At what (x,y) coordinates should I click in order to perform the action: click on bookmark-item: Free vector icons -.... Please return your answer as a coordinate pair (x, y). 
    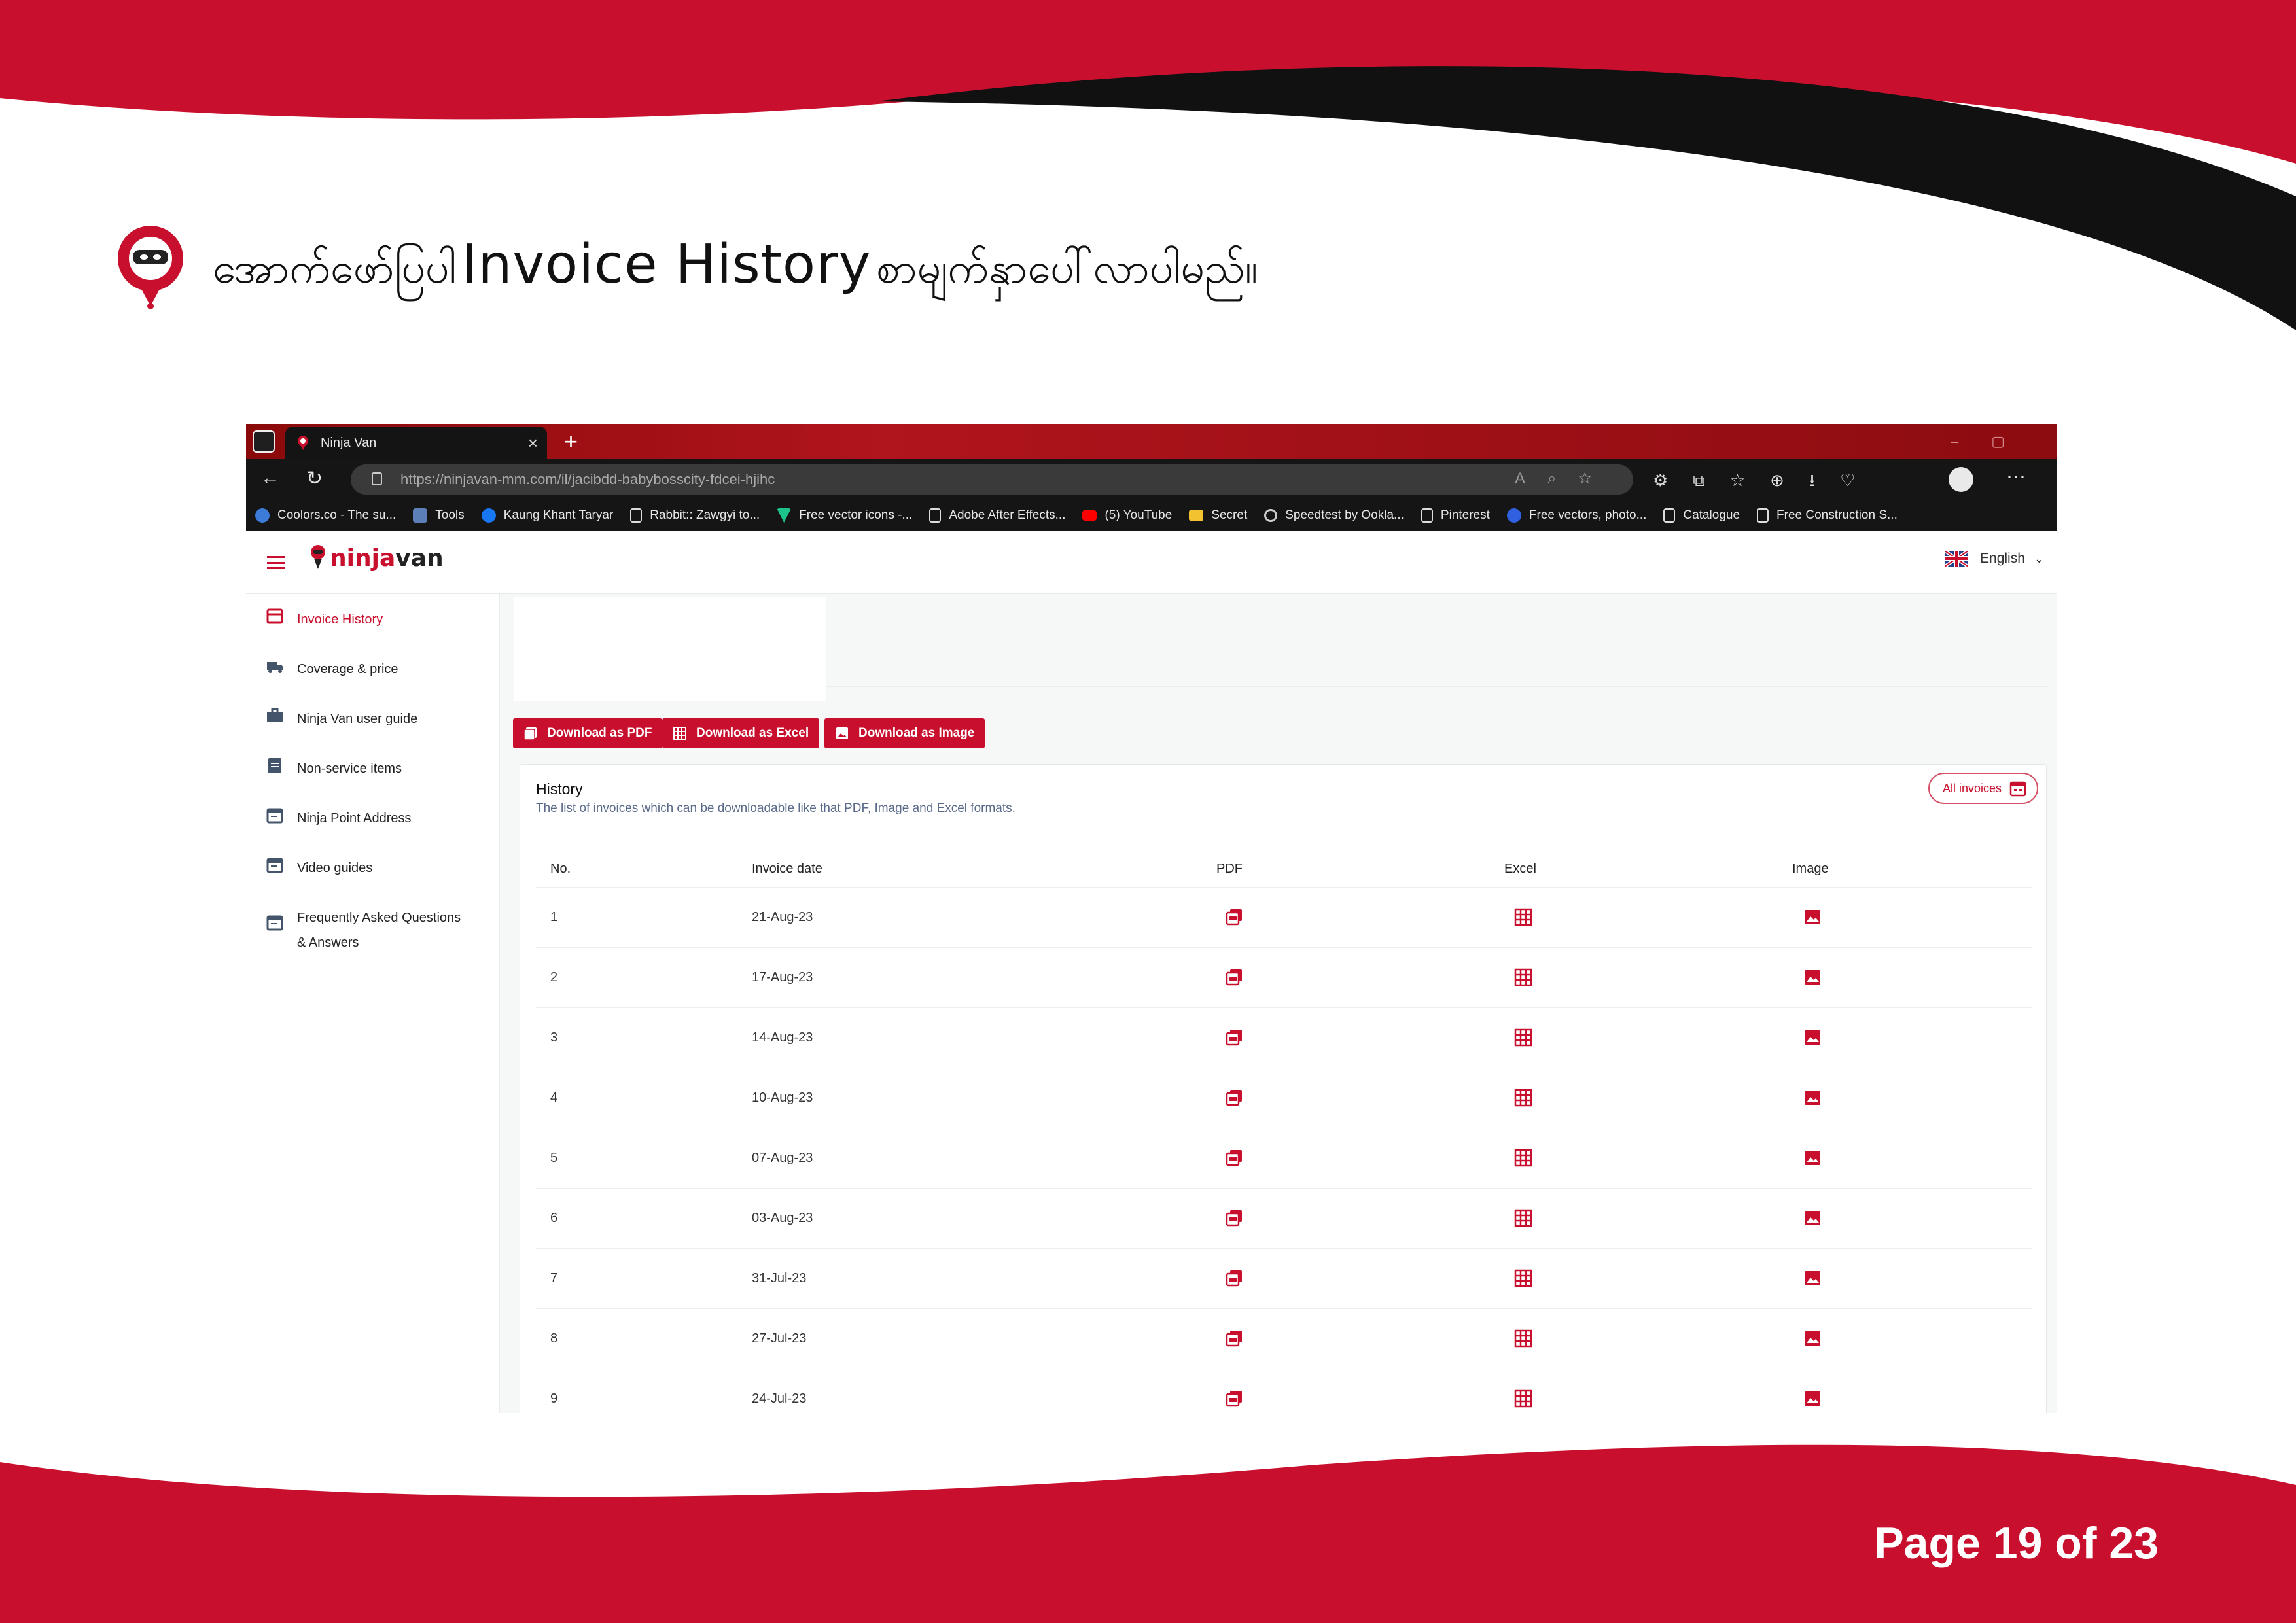
    Looking at the image, I should click on (844, 515).